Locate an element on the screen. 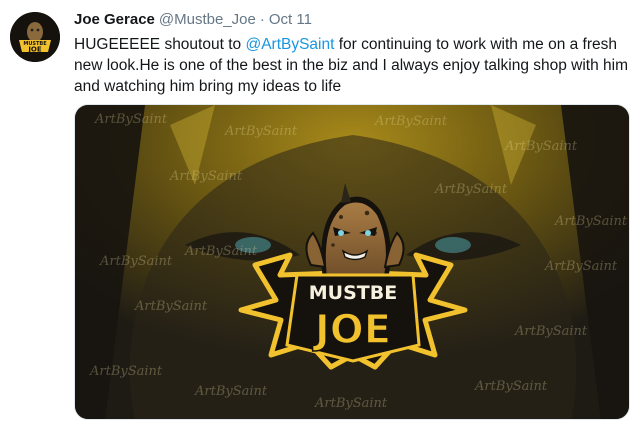 This screenshot has height=428, width=640. watermark-7: ArtBySaint is located at coordinates (591, 221).